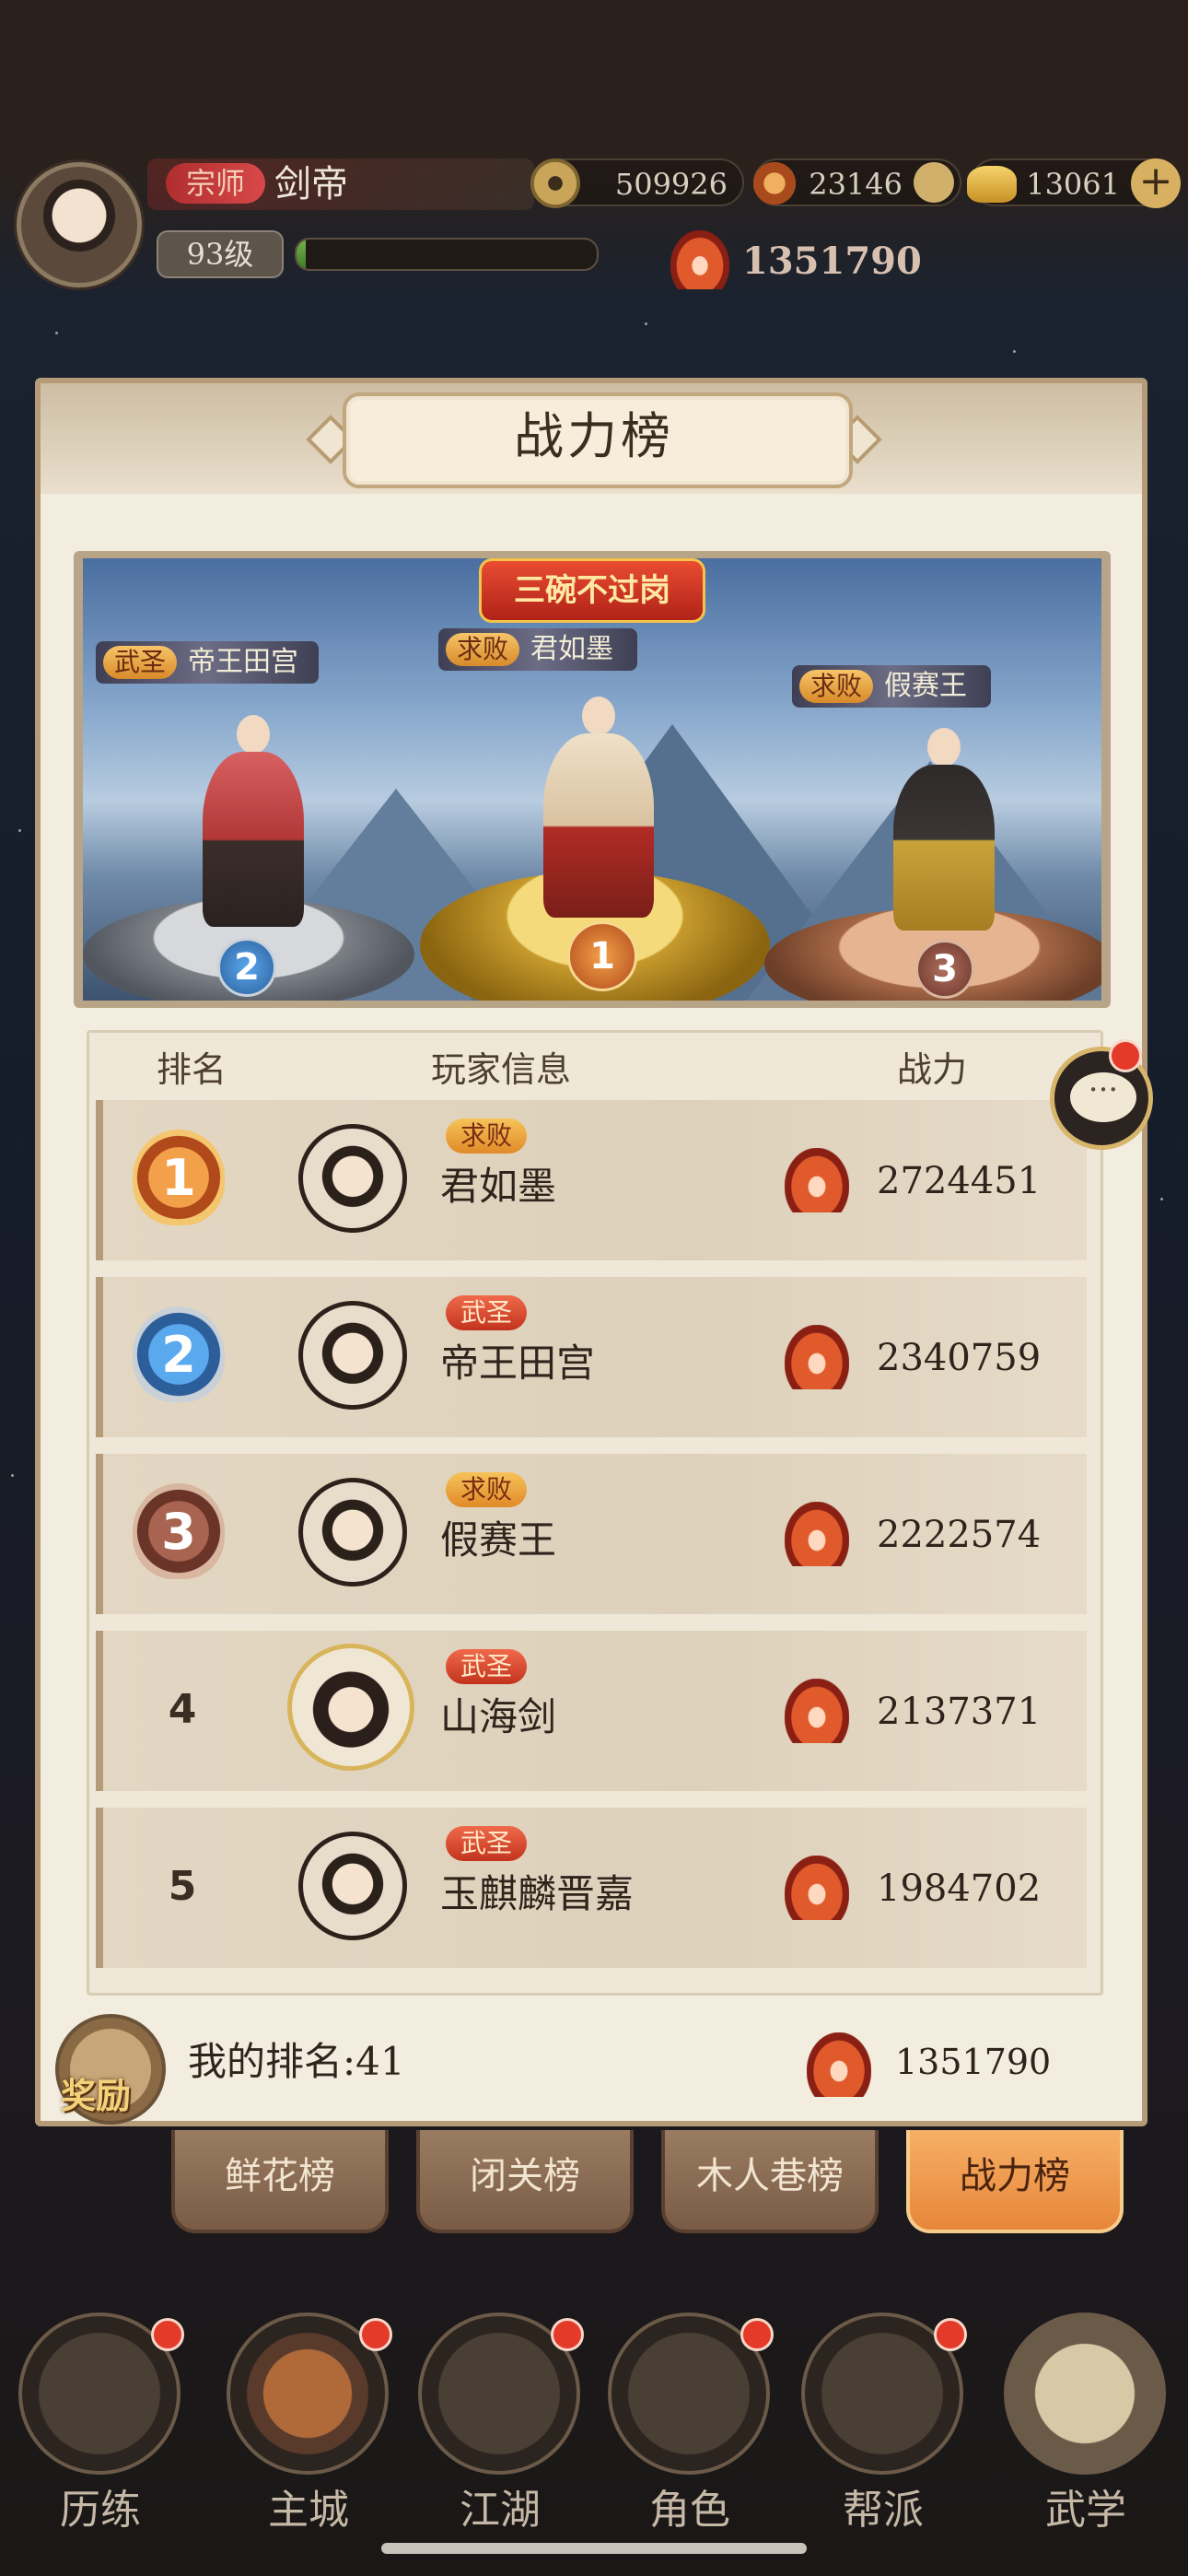 The image size is (1188, 2576). What do you see at coordinates (591, 1711) in the screenshot?
I see `table-row: 4 武圣 山海剑 2137371` at bounding box center [591, 1711].